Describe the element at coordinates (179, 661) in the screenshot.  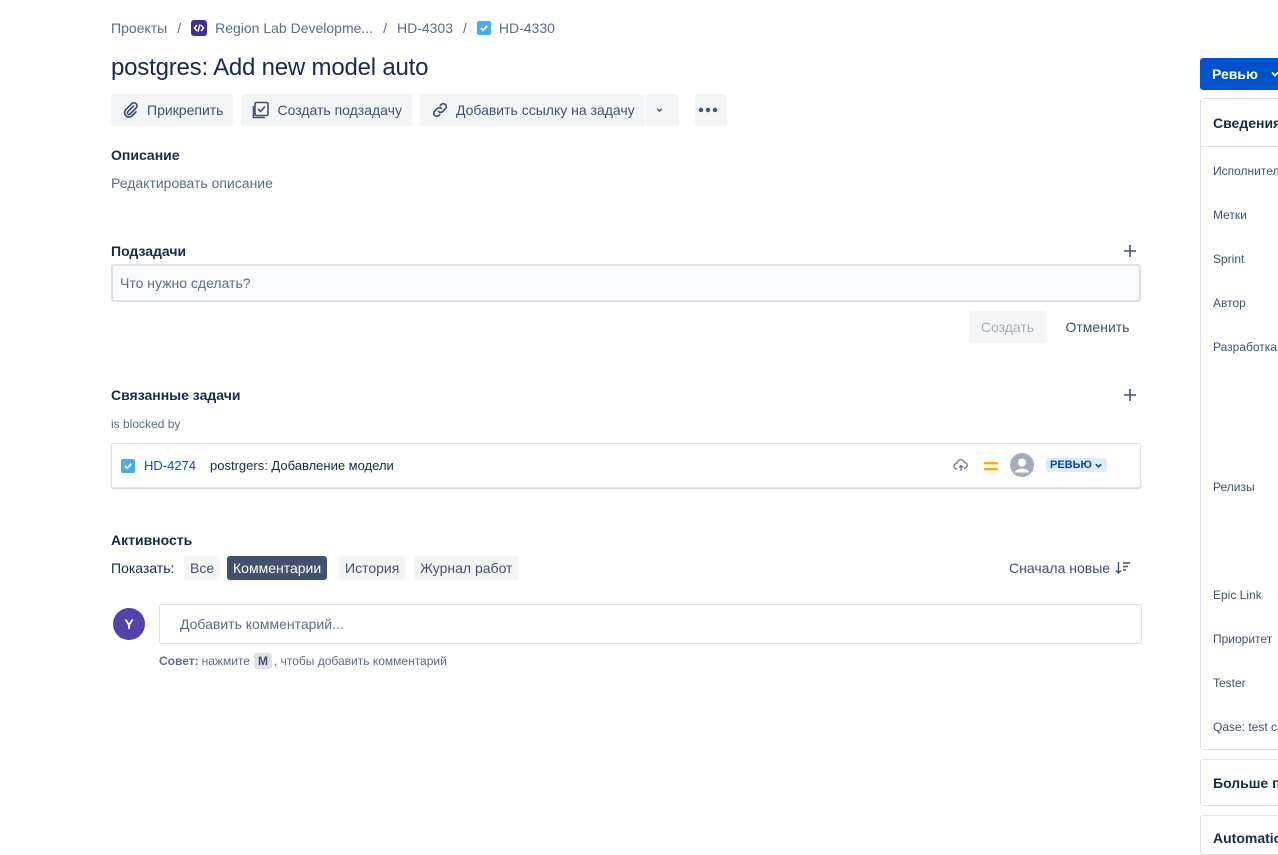
I see `tip-label: Совет:` at that location.